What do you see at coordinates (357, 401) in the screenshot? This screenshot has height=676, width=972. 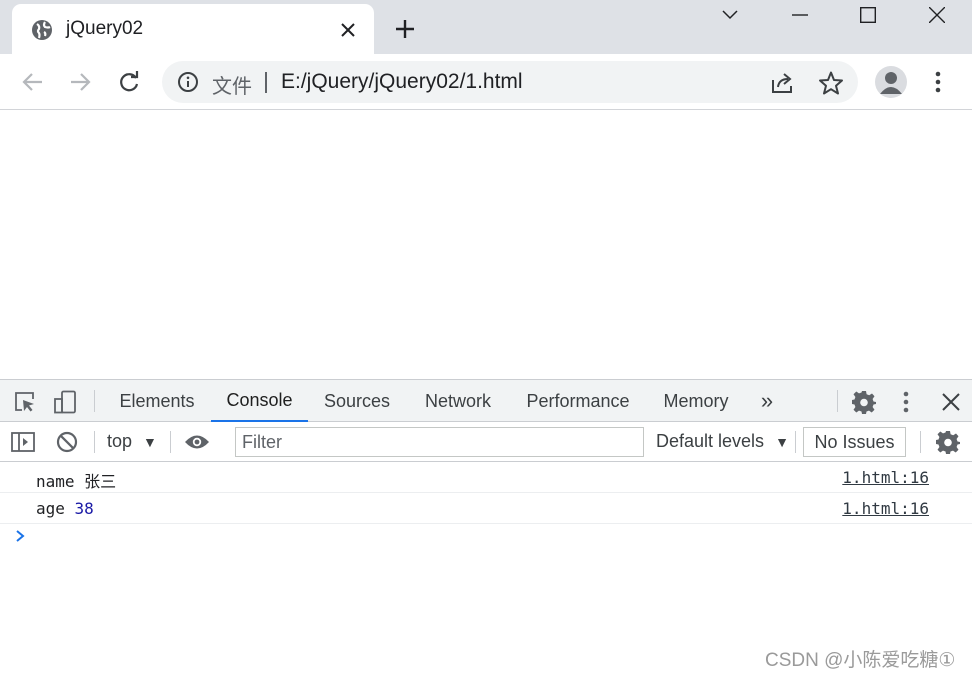 I see `tab-sources: Sources` at bounding box center [357, 401].